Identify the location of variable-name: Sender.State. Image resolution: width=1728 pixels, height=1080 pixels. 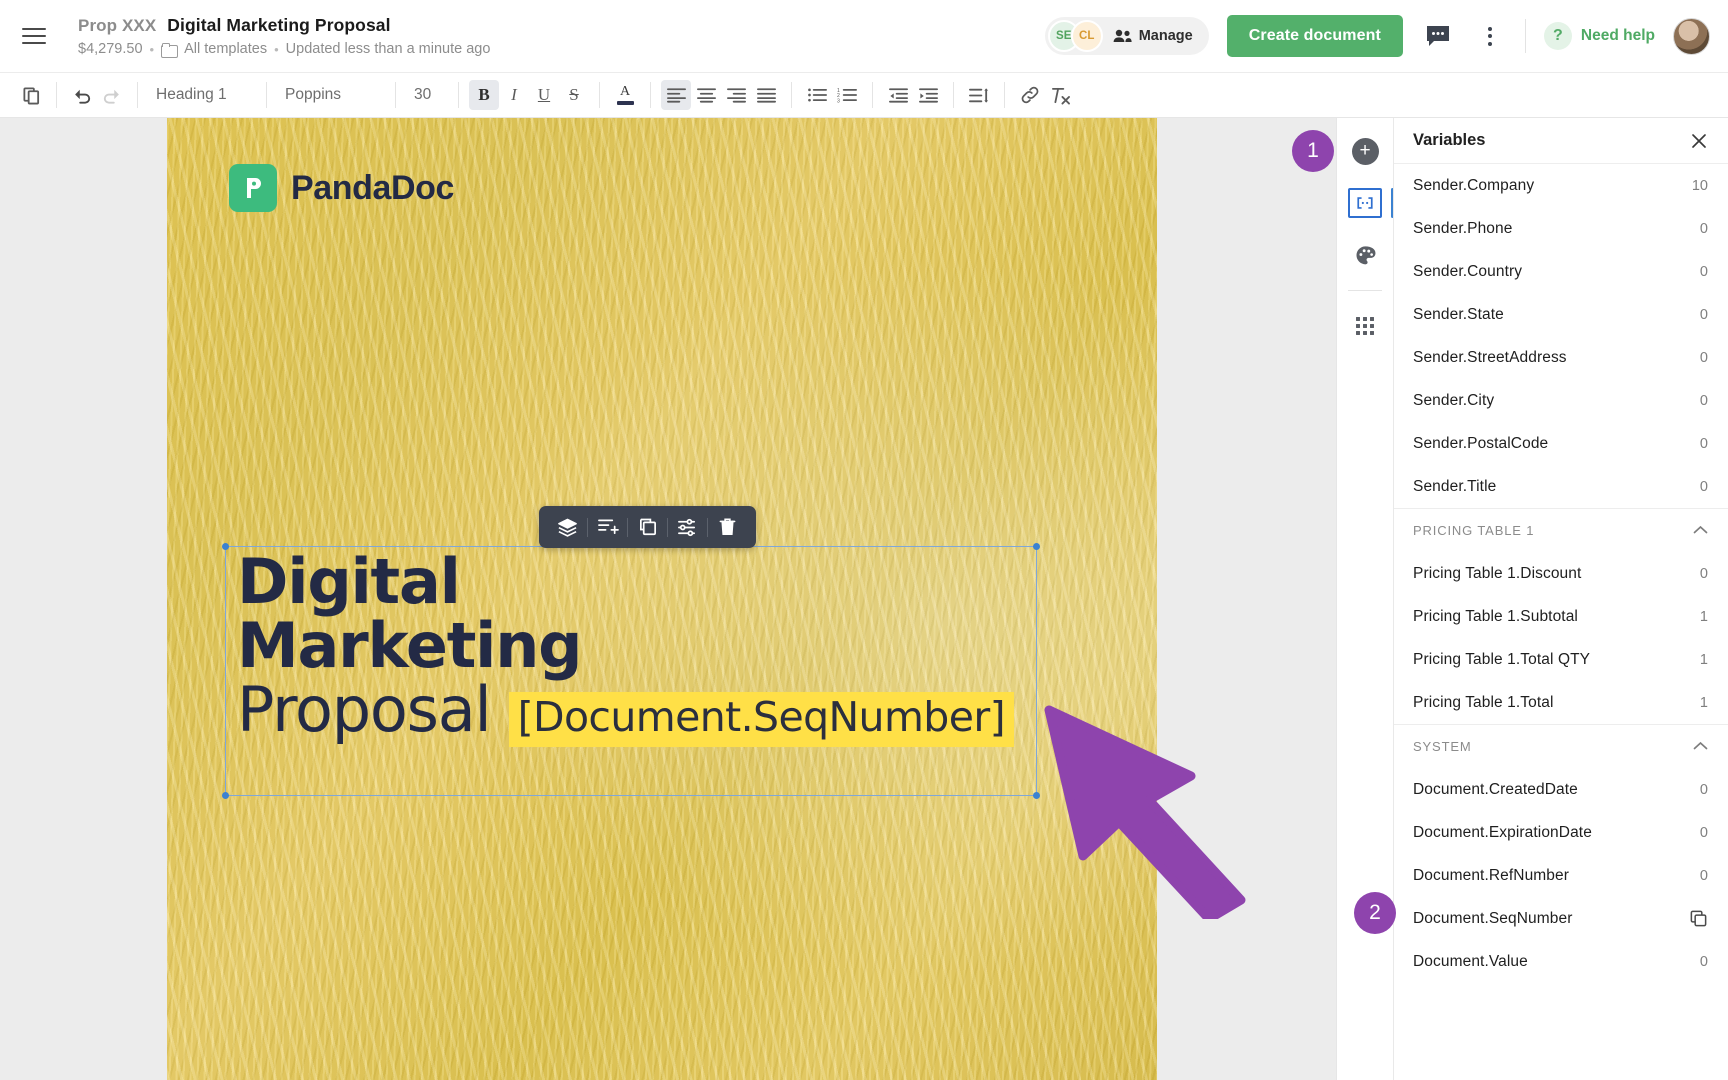
(1458, 314).